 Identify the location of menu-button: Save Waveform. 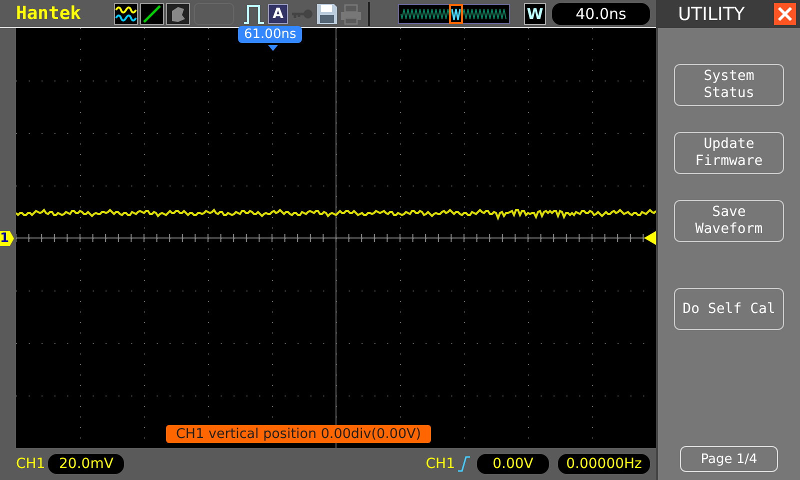
(729, 221).